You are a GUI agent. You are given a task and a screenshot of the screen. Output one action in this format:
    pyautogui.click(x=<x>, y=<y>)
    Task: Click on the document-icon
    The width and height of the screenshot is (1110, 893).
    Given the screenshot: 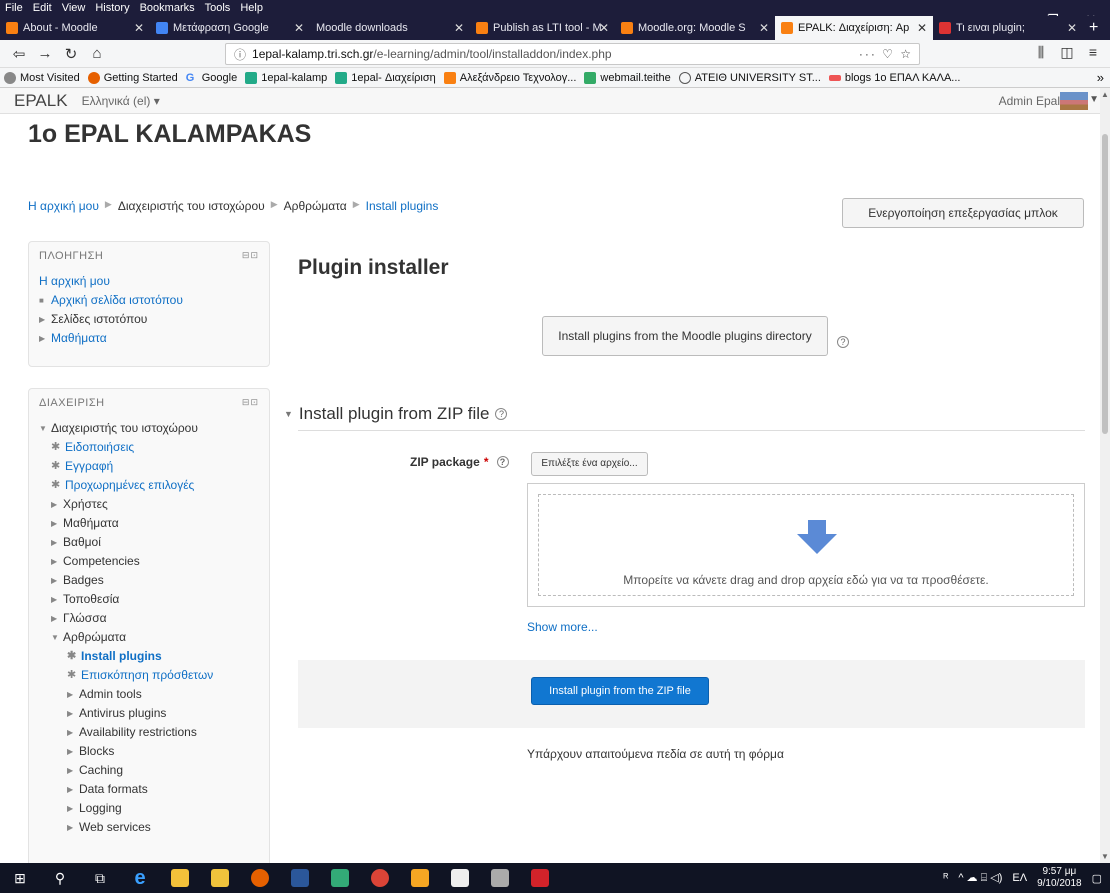 What is the action you would take?
    pyautogui.click(x=460, y=878)
    